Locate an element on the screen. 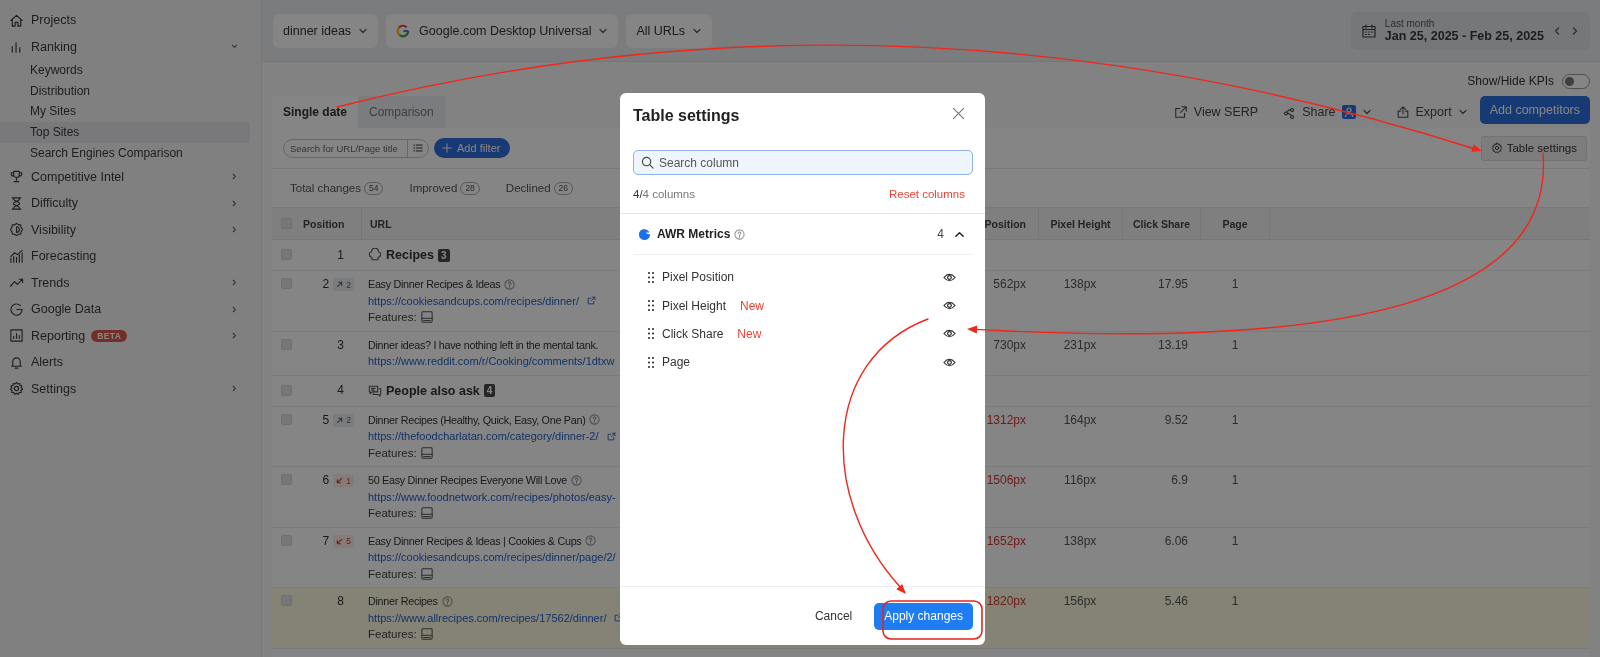 The width and height of the screenshot is (1600, 657). sidebar-item: Visibility is located at coordinates (130, 229).